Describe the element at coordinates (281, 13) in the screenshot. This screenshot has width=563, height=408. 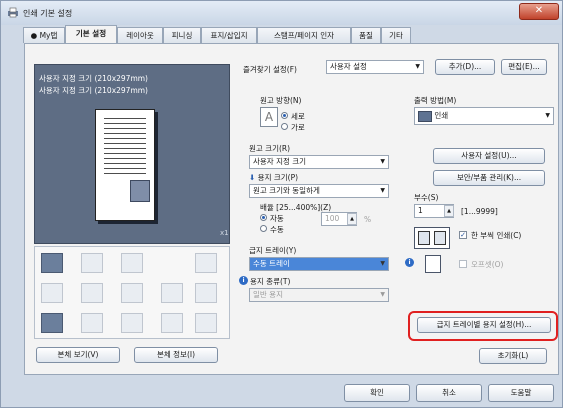
I see `title-bar: 인쇄 기본 설정 ✕` at that location.